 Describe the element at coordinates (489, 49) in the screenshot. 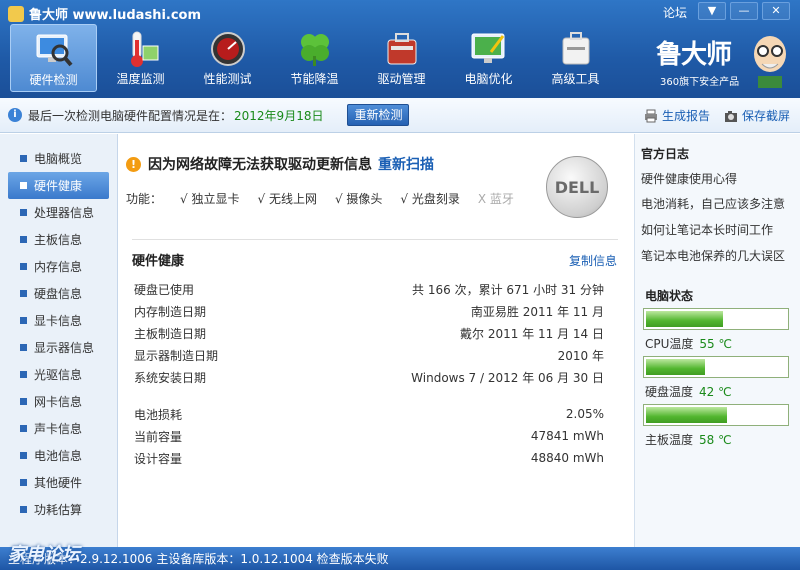

I see `monitor-brush-icon` at that location.